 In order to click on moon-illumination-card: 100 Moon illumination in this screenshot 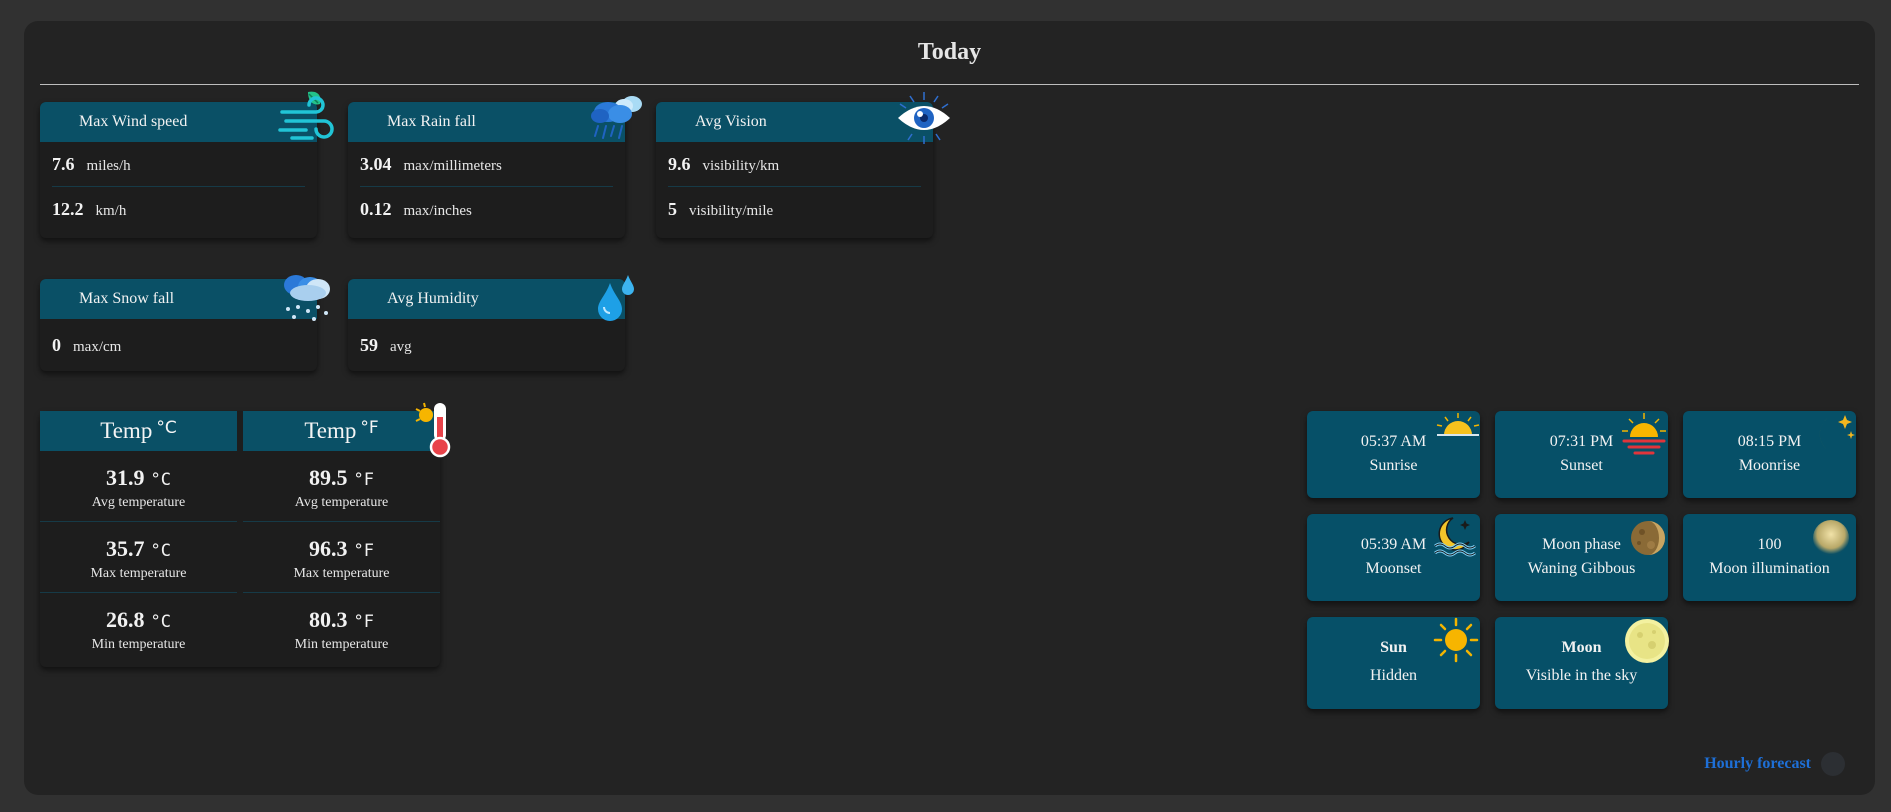, I will do `click(1769, 557)`.